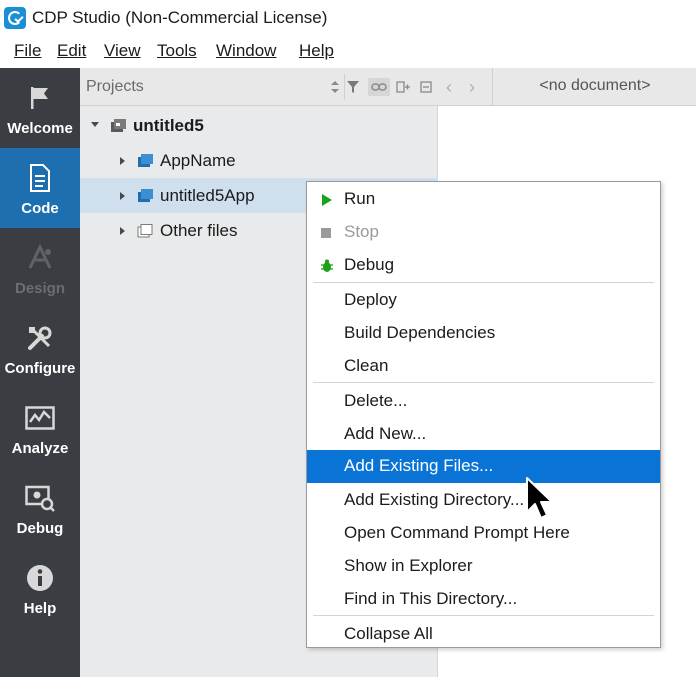  I want to click on tree-item-untitled5: untitled5, so click(259, 125).